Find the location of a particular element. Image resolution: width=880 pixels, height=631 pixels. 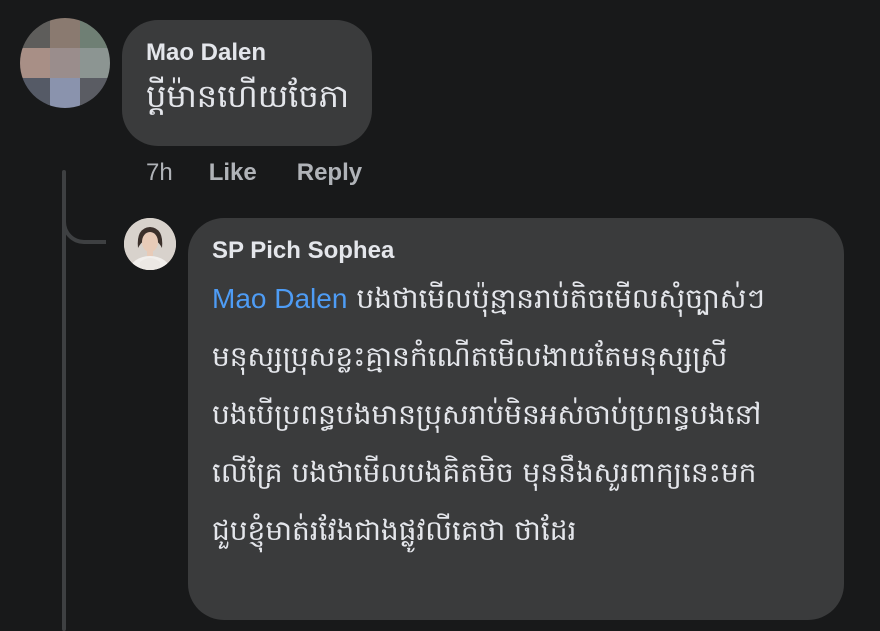

reply-connector is located at coordinates (84, 220).